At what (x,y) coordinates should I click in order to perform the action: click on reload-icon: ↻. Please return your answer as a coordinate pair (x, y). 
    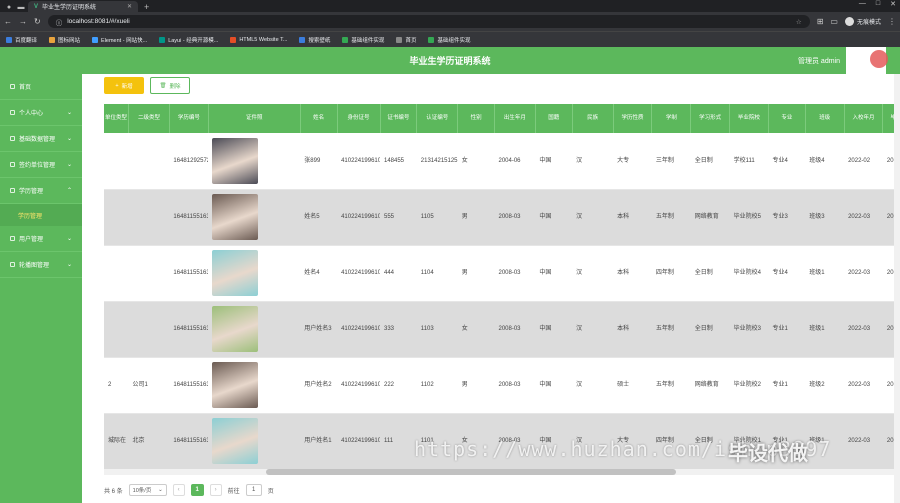
    Looking at the image, I should click on (37, 21).